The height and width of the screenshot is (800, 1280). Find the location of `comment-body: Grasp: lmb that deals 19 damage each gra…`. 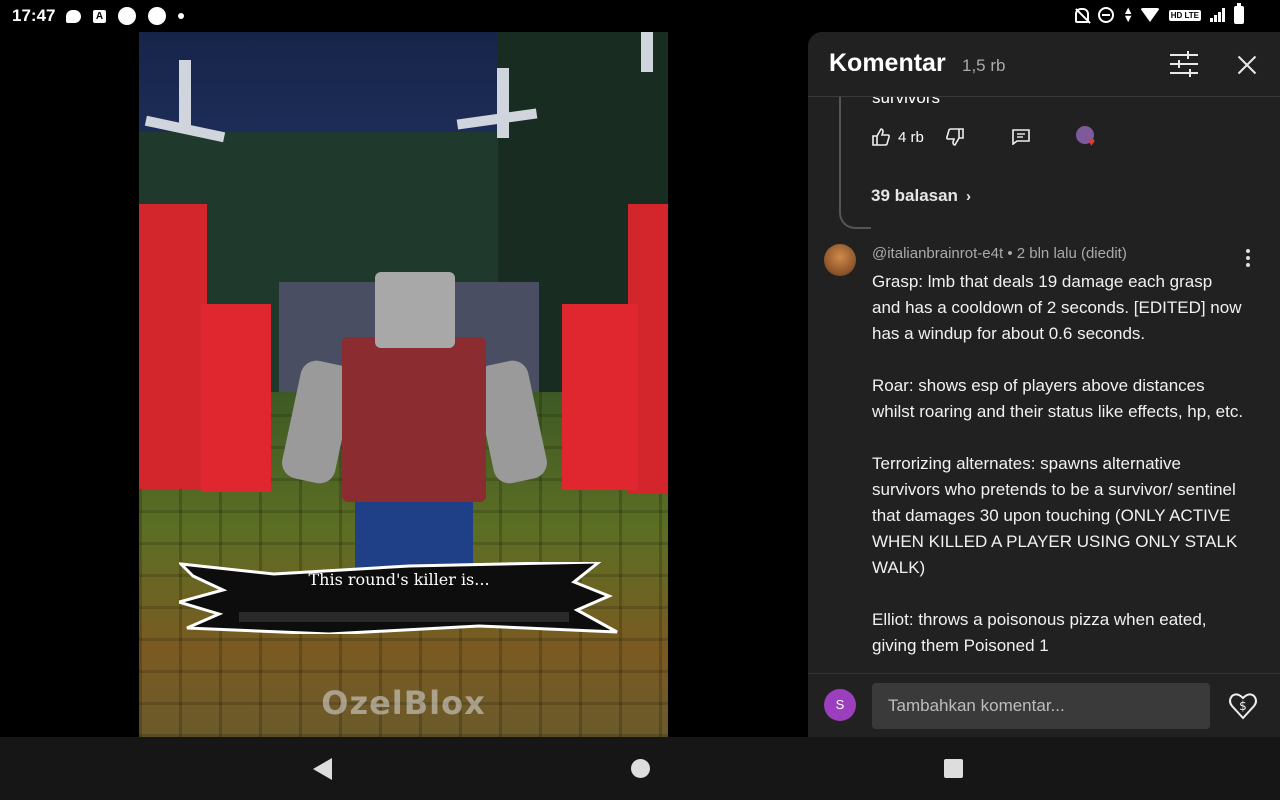

comment-body: Grasp: lmb that deals 19 damage each gra… is located at coordinates (1058, 471).